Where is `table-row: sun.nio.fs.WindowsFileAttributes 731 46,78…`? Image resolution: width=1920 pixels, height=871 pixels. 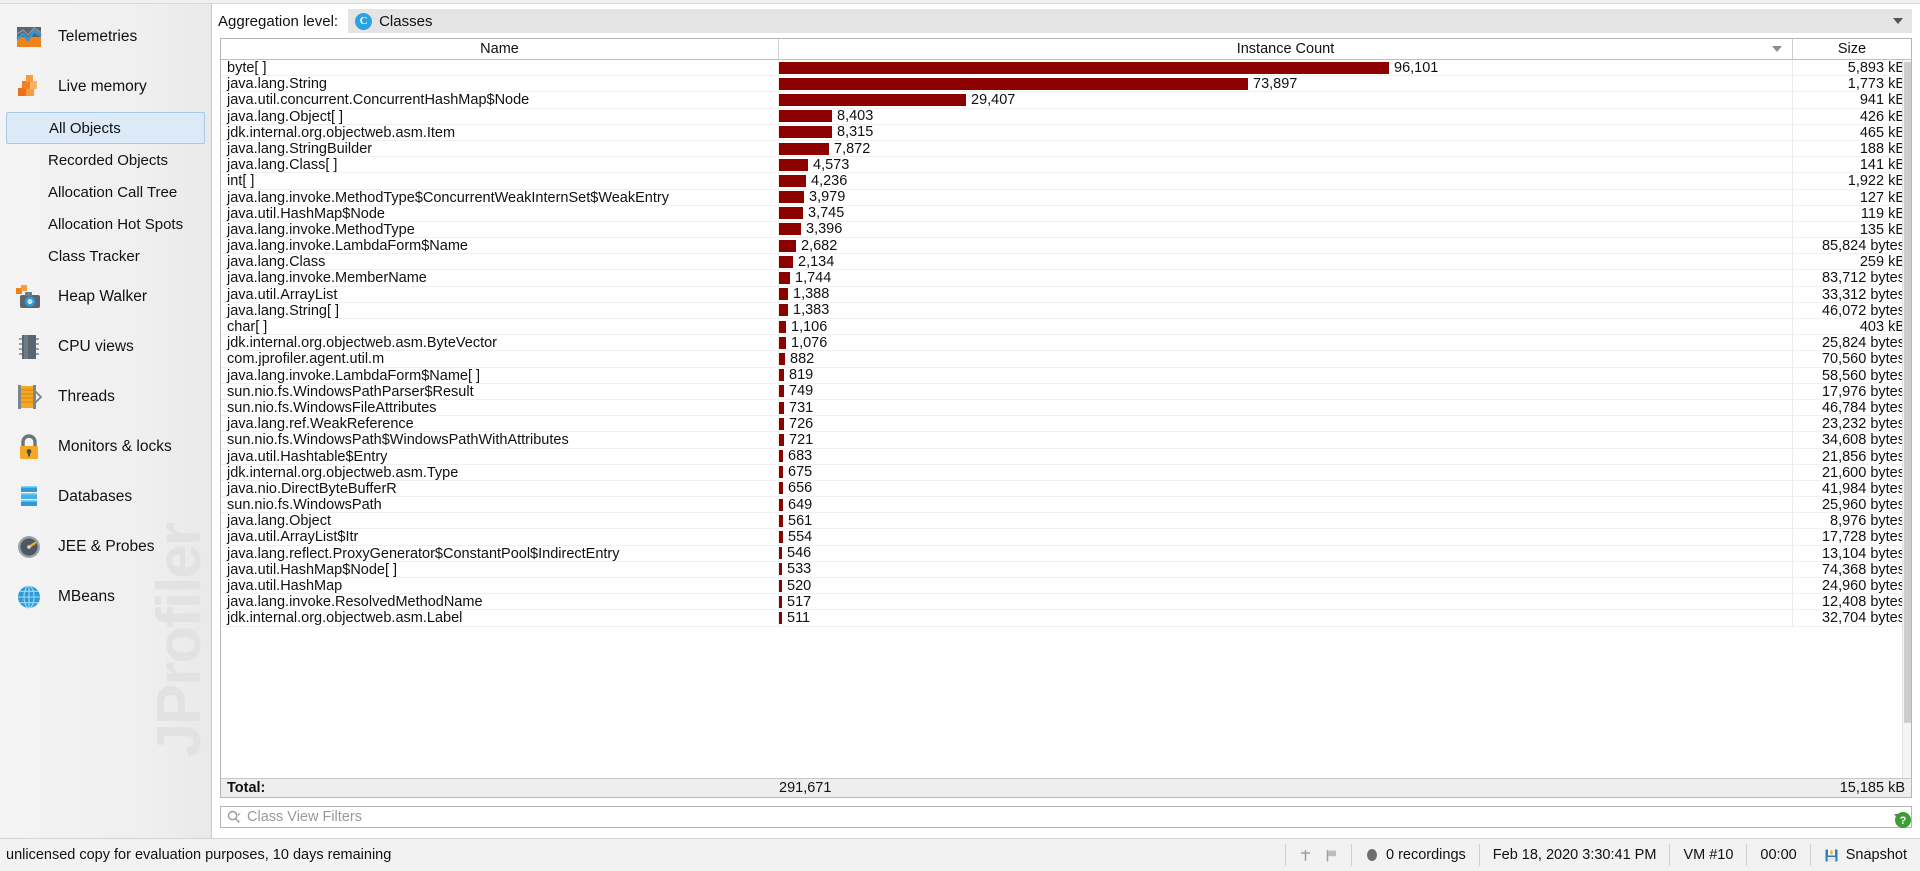 table-row: sun.nio.fs.WindowsFileAttributes 731 46,78… is located at coordinates (1066, 408).